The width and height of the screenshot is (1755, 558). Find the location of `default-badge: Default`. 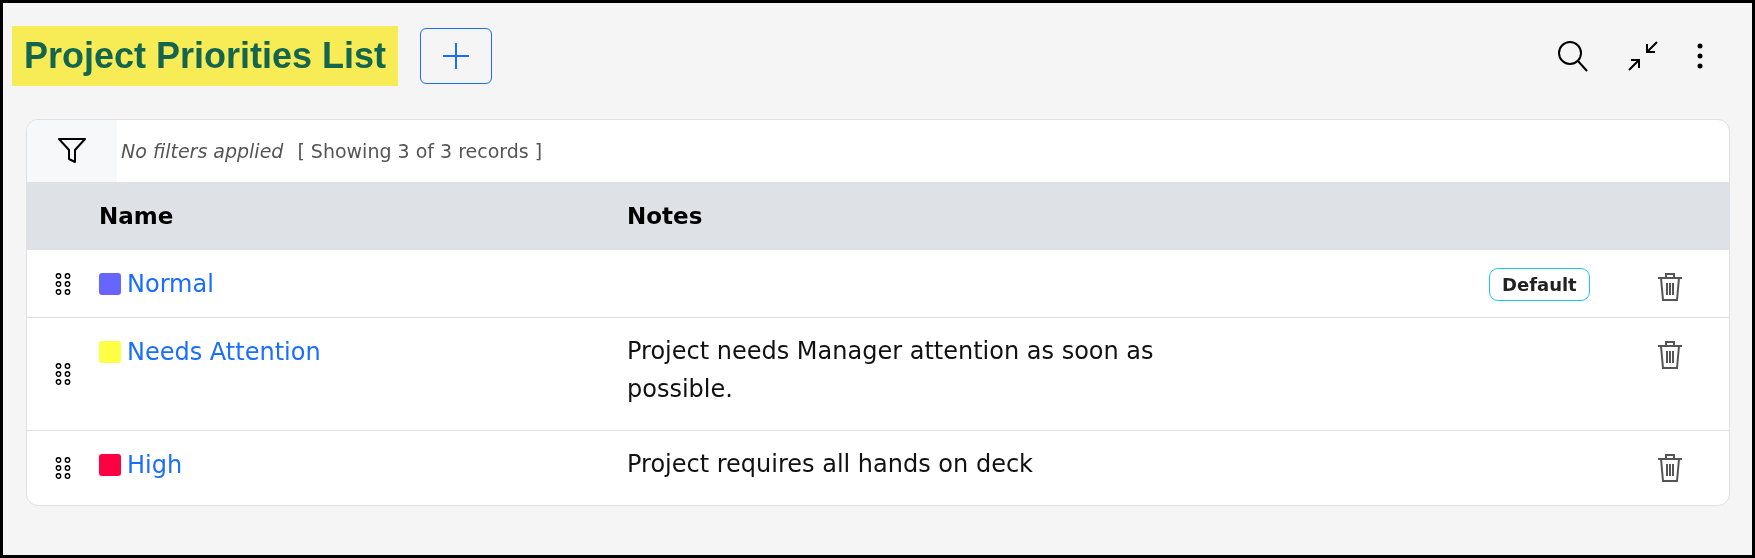

default-badge: Default is located at coordinates (1539, 284).